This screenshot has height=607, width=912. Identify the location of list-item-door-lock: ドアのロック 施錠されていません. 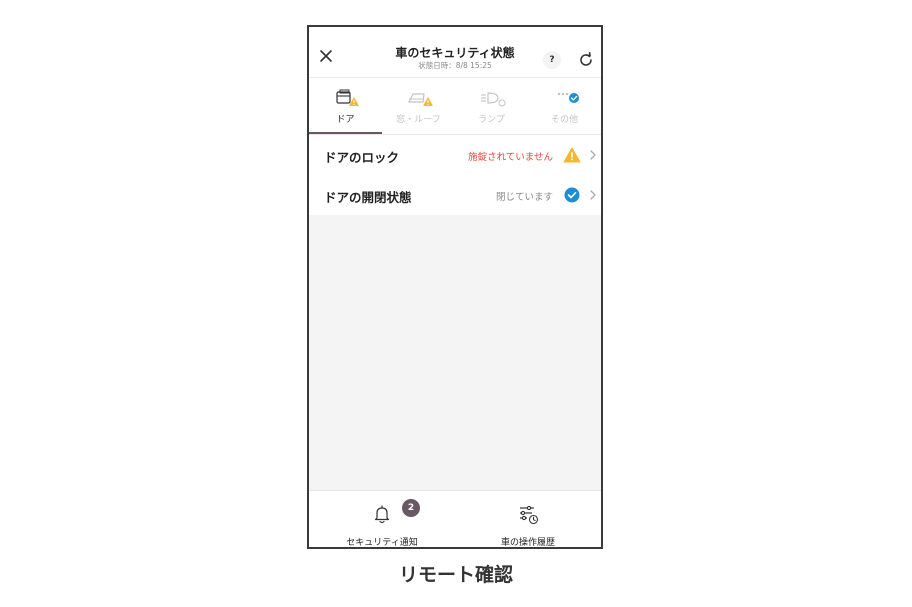
(455, 155).